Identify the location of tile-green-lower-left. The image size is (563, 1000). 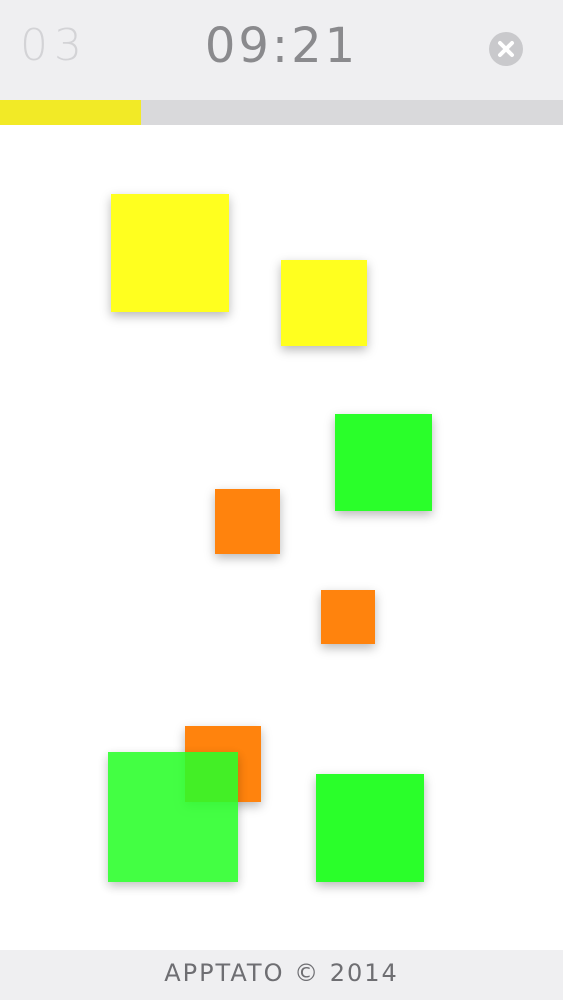
(173, 817).